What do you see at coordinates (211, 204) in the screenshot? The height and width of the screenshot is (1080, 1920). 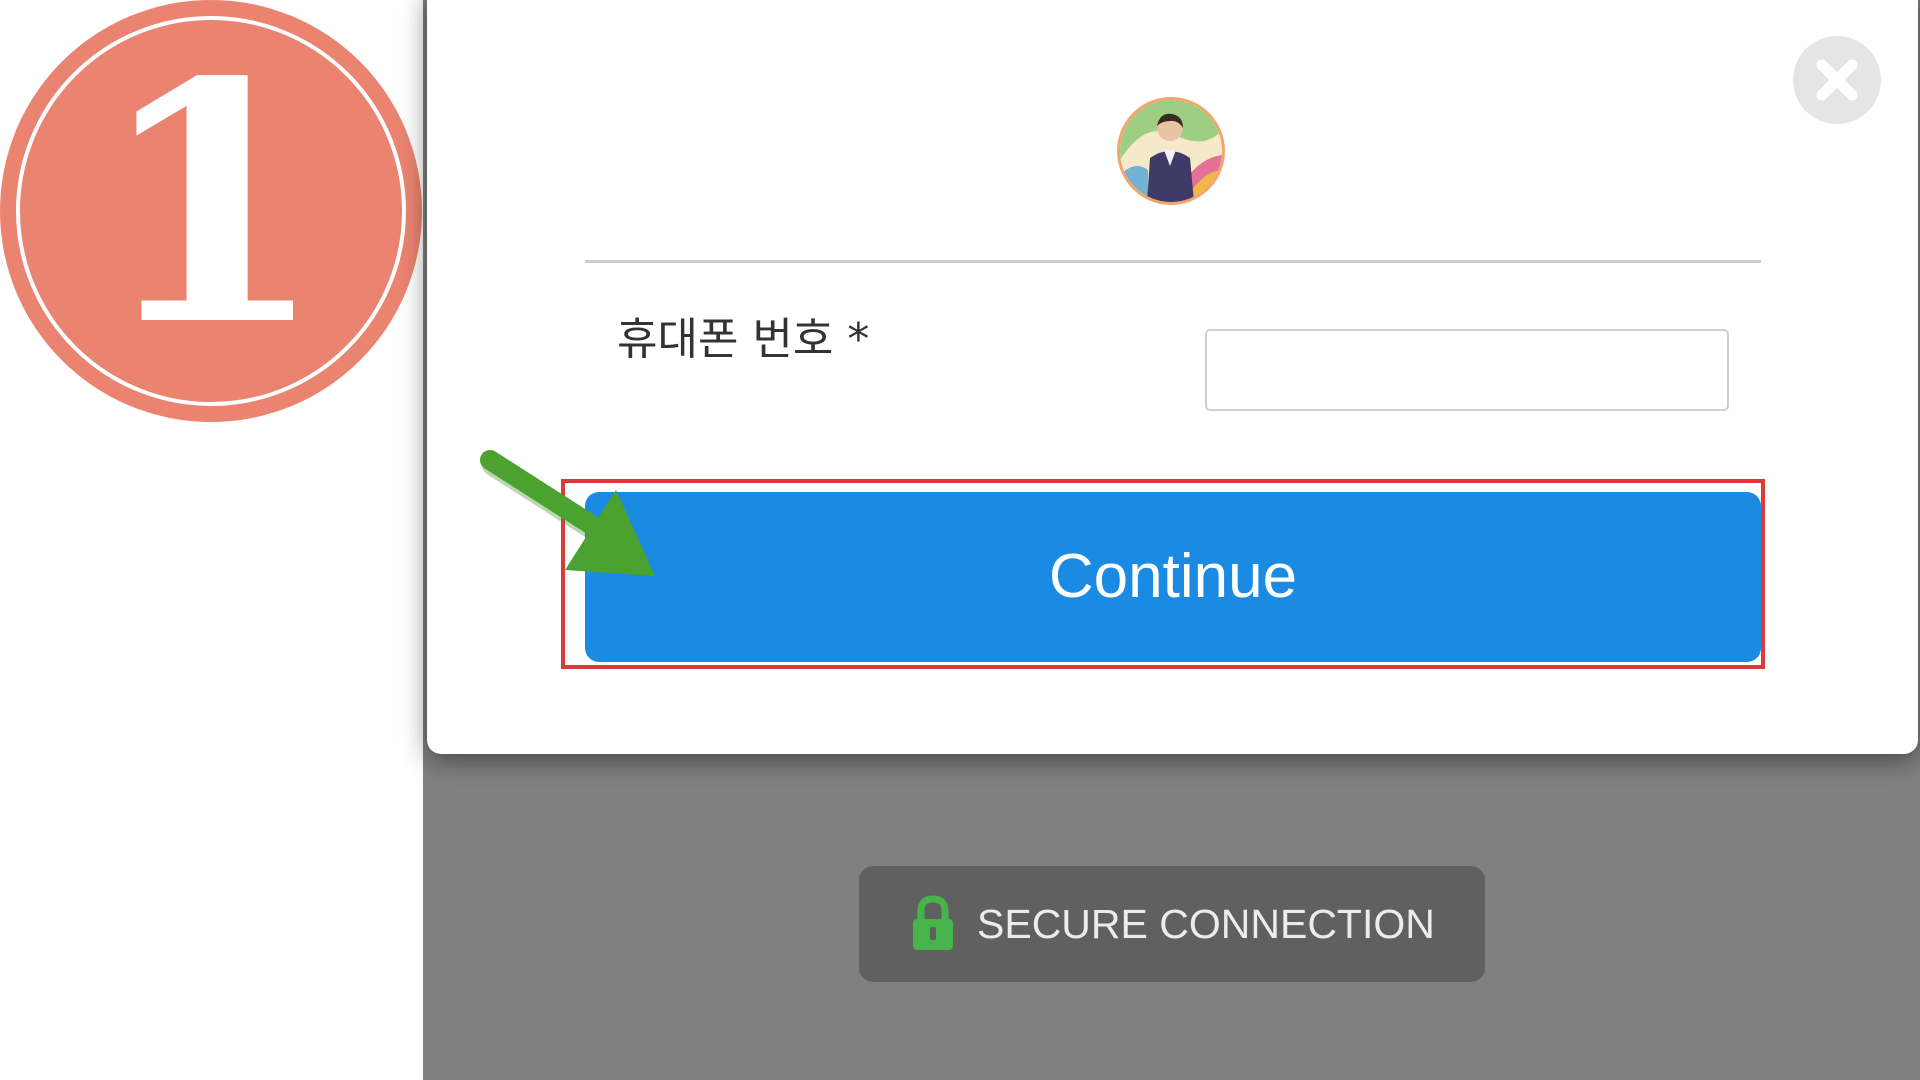 I see `step-number: 1` at bounding box center [211, 204].